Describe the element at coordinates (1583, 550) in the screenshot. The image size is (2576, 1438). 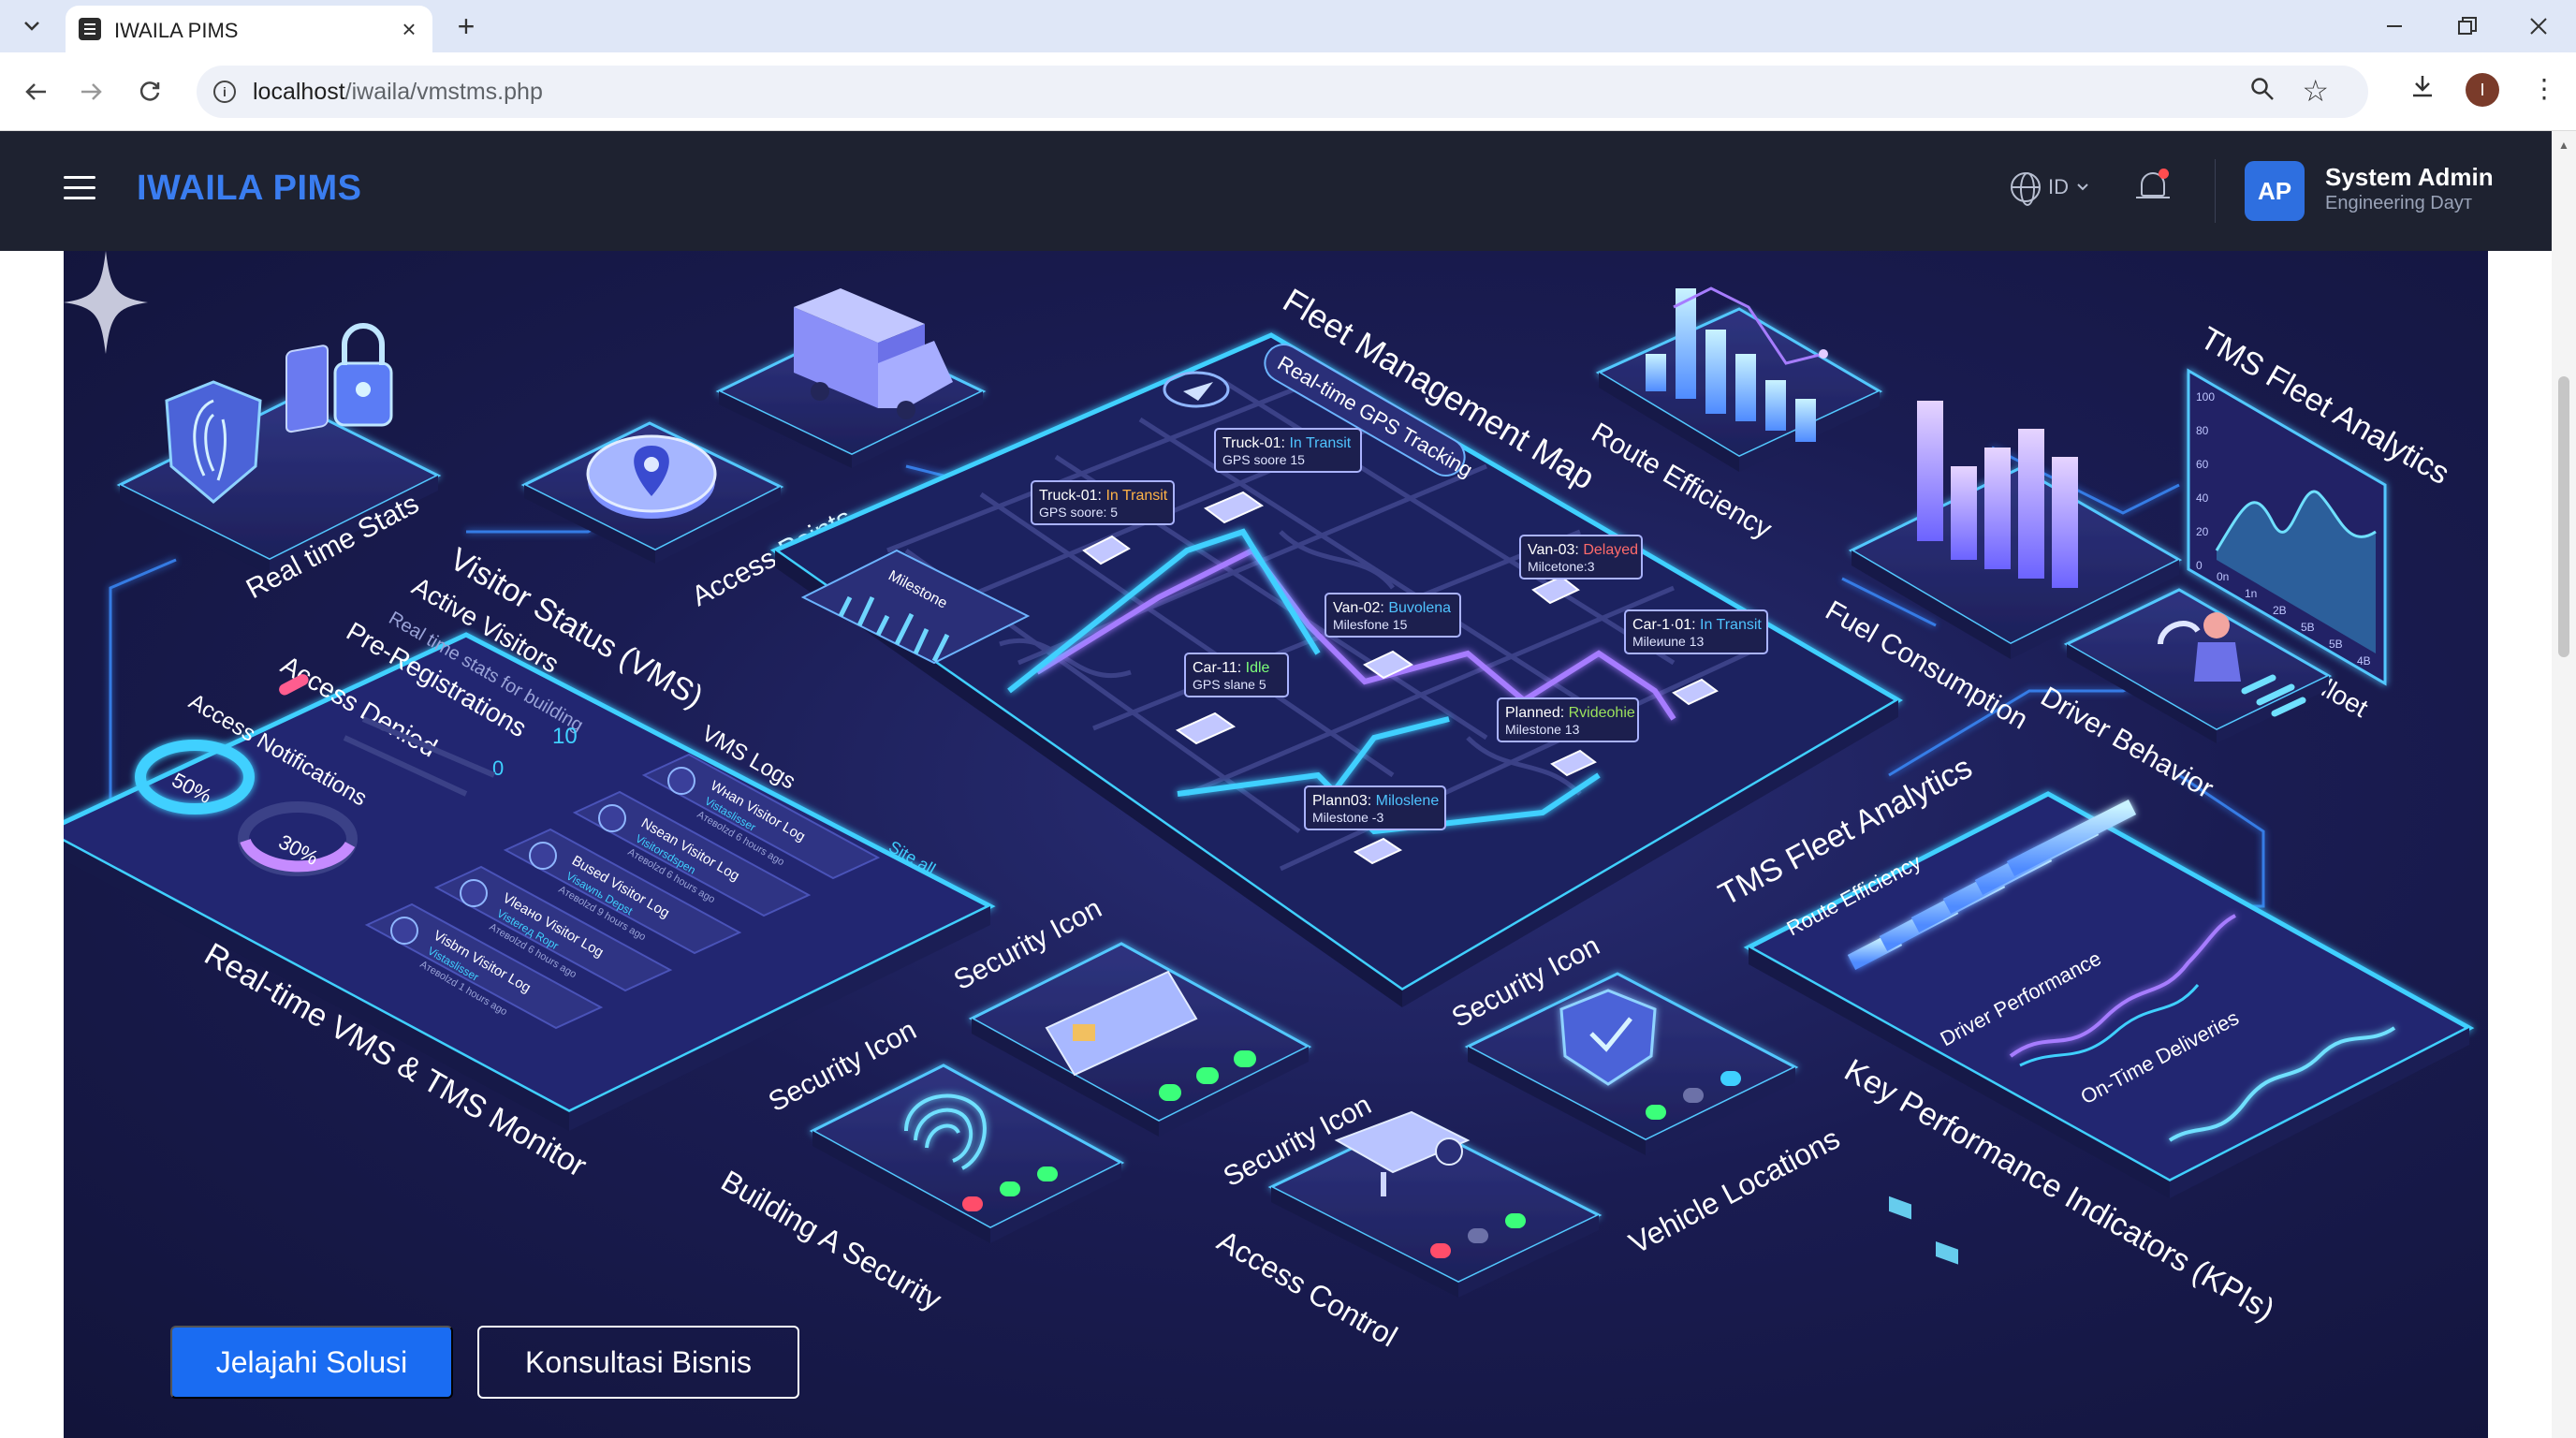
I see `svg-text: Van-03: Delayed` at that location.